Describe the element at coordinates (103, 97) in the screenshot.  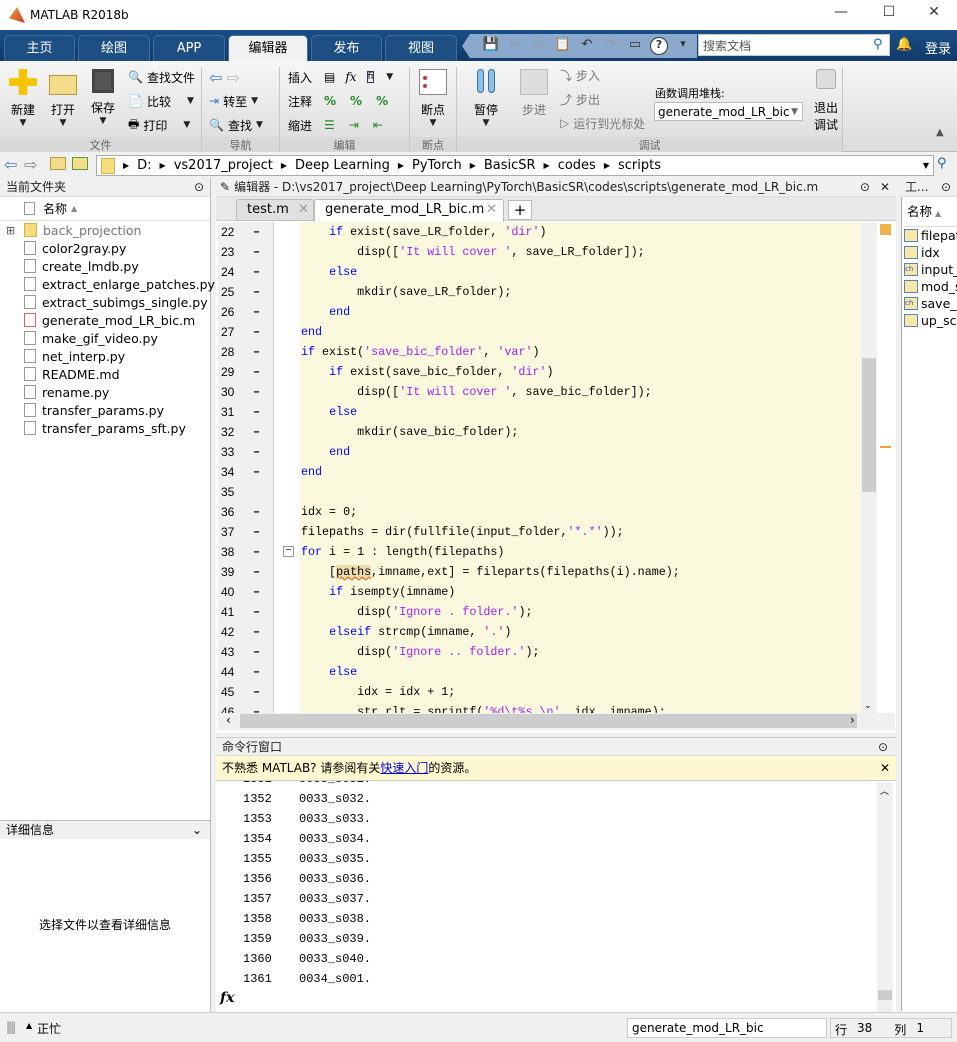
I see `save-button: 保存 ▼` at that location.